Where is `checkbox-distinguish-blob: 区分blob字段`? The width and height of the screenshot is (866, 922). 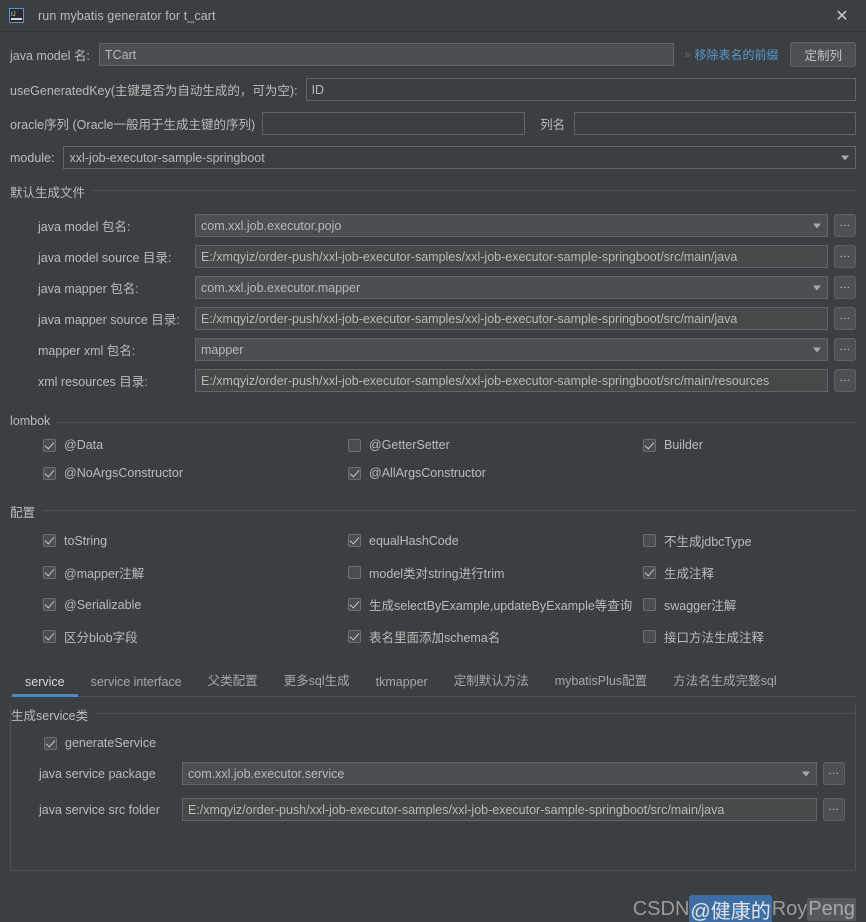
checkbox-distinguish-blob: 区分blob字段 is located at coordinates (195, 636).